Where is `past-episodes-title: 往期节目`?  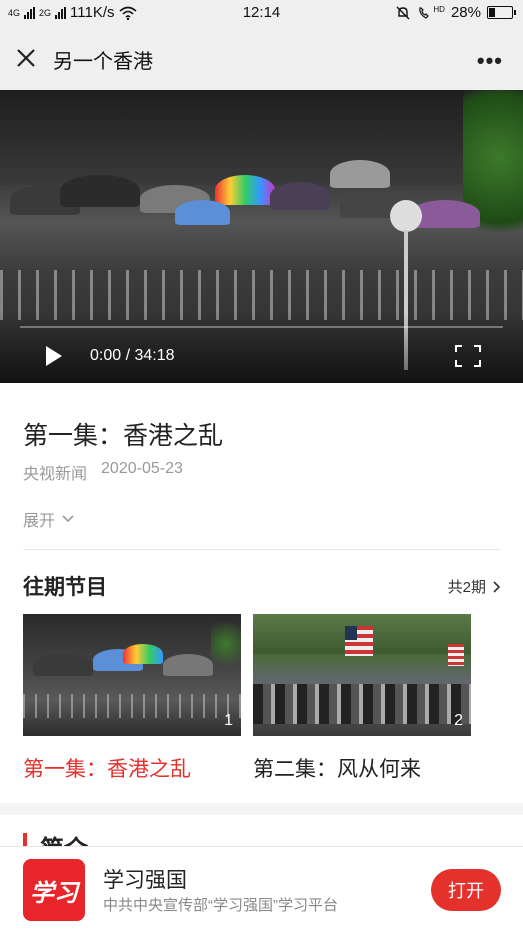
past-episodes-title: 往期节目 is located at coordinates (65, 587).